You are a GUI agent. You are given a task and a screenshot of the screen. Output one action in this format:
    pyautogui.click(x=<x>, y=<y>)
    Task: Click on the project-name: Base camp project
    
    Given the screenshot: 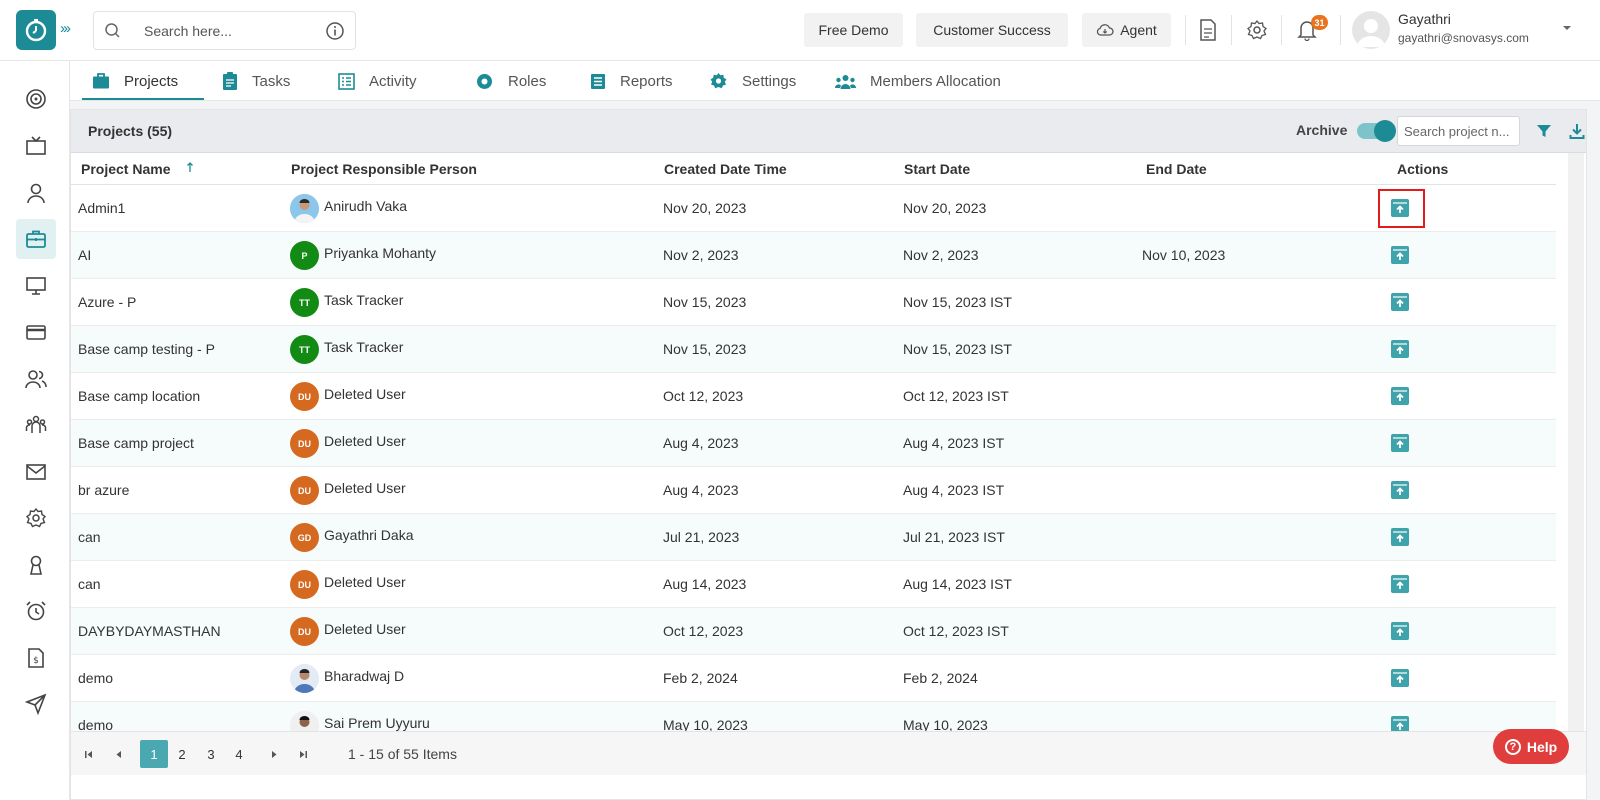 What is the action you would take?
    pyautogui.click(x=136, y=443)
    